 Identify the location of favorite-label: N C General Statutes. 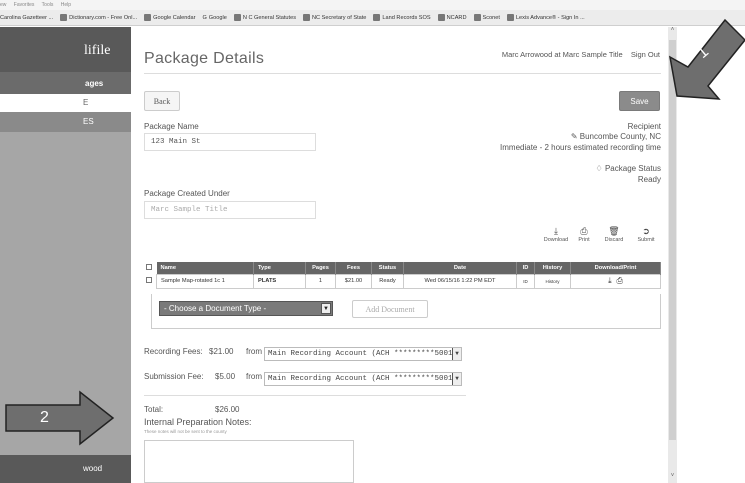
(269, 17).